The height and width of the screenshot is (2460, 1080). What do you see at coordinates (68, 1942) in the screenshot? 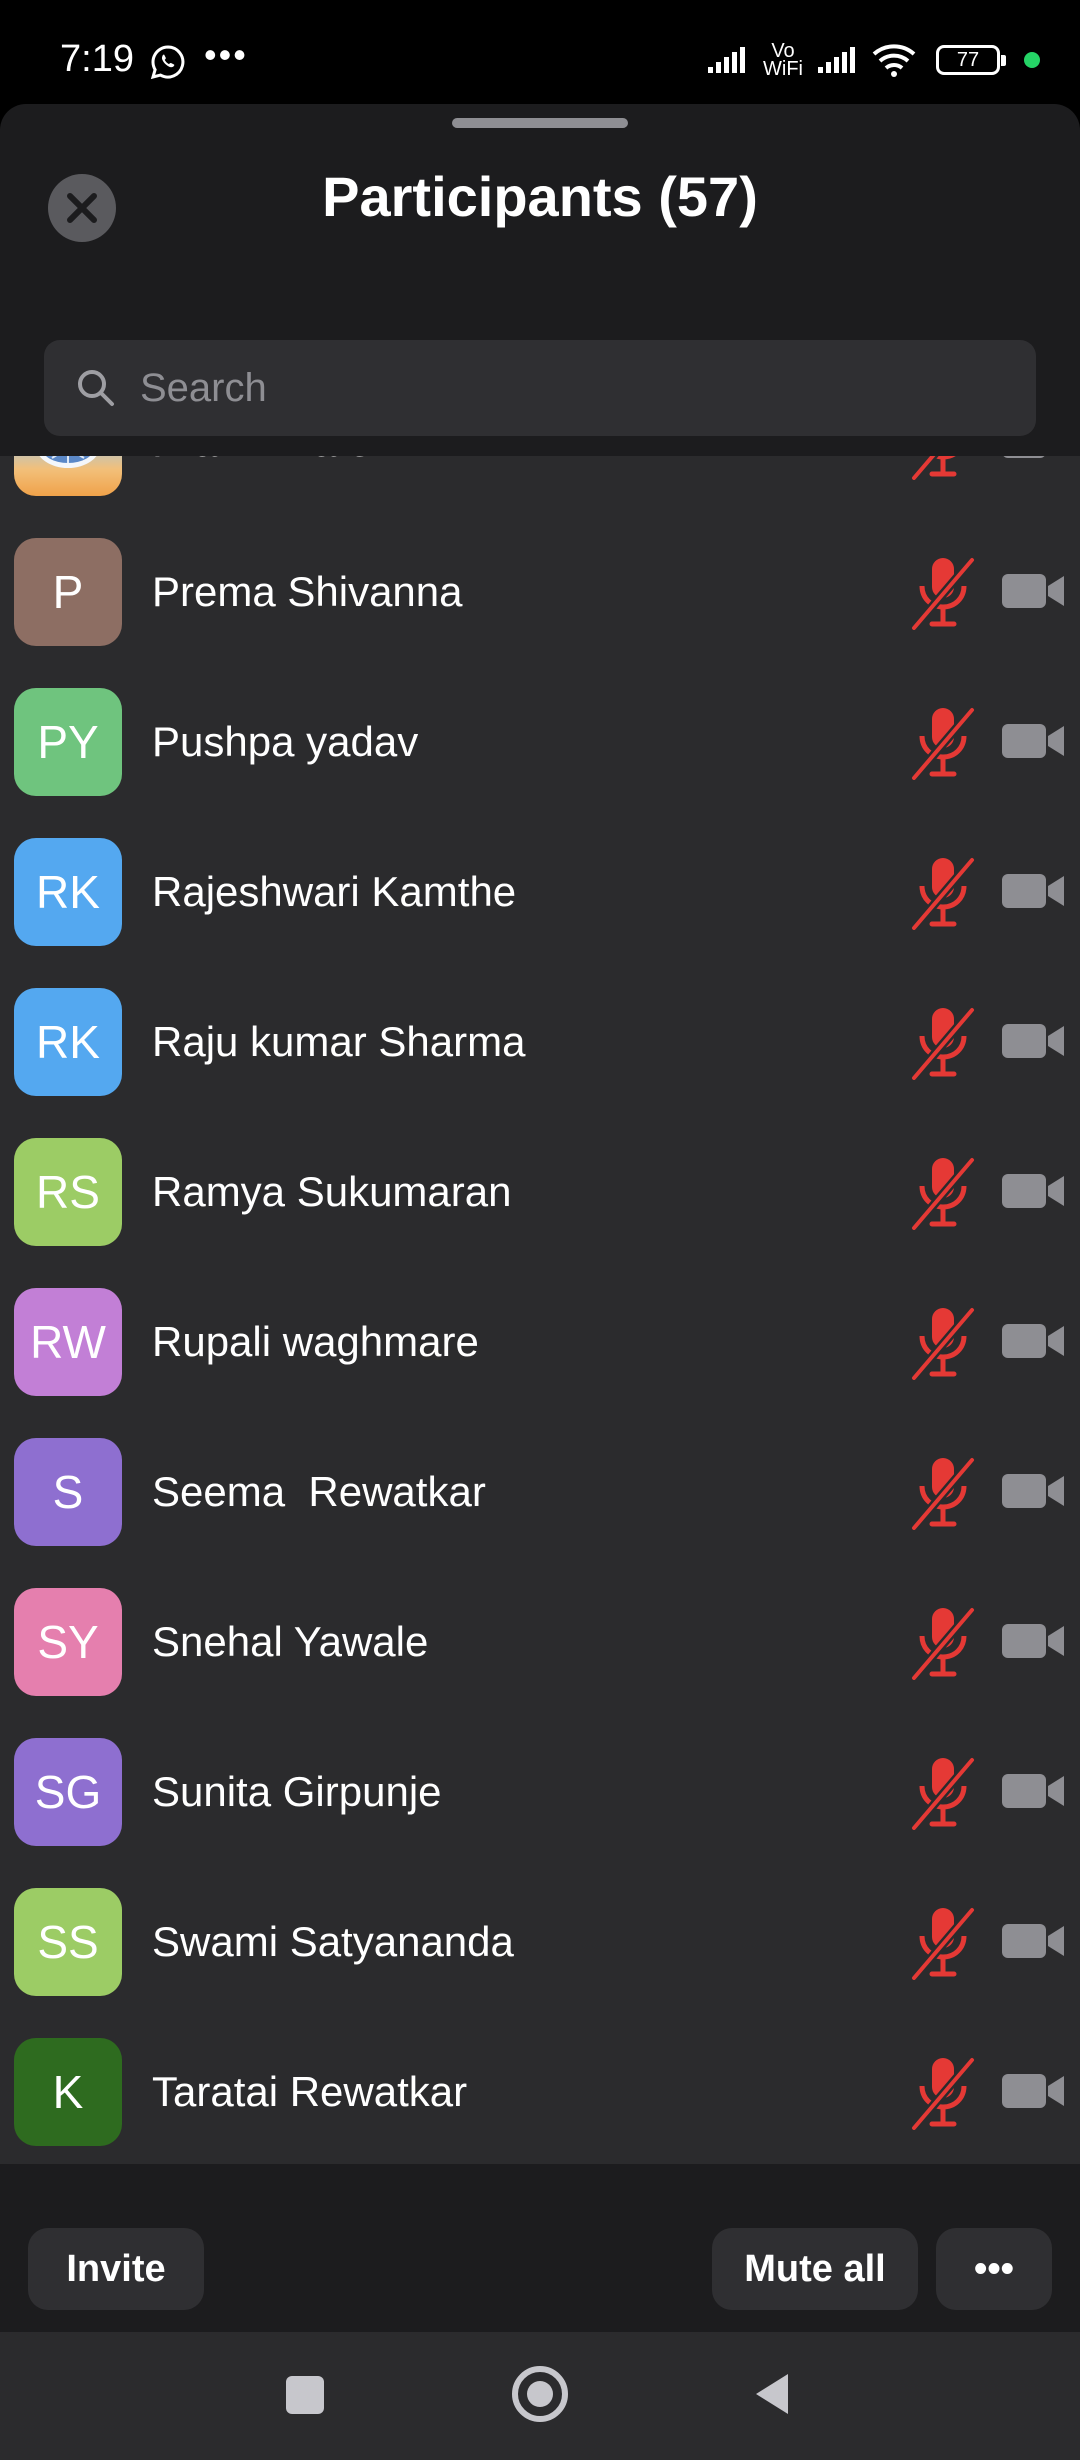
I see `avatar: SS` at bounding box center [68, 1942].